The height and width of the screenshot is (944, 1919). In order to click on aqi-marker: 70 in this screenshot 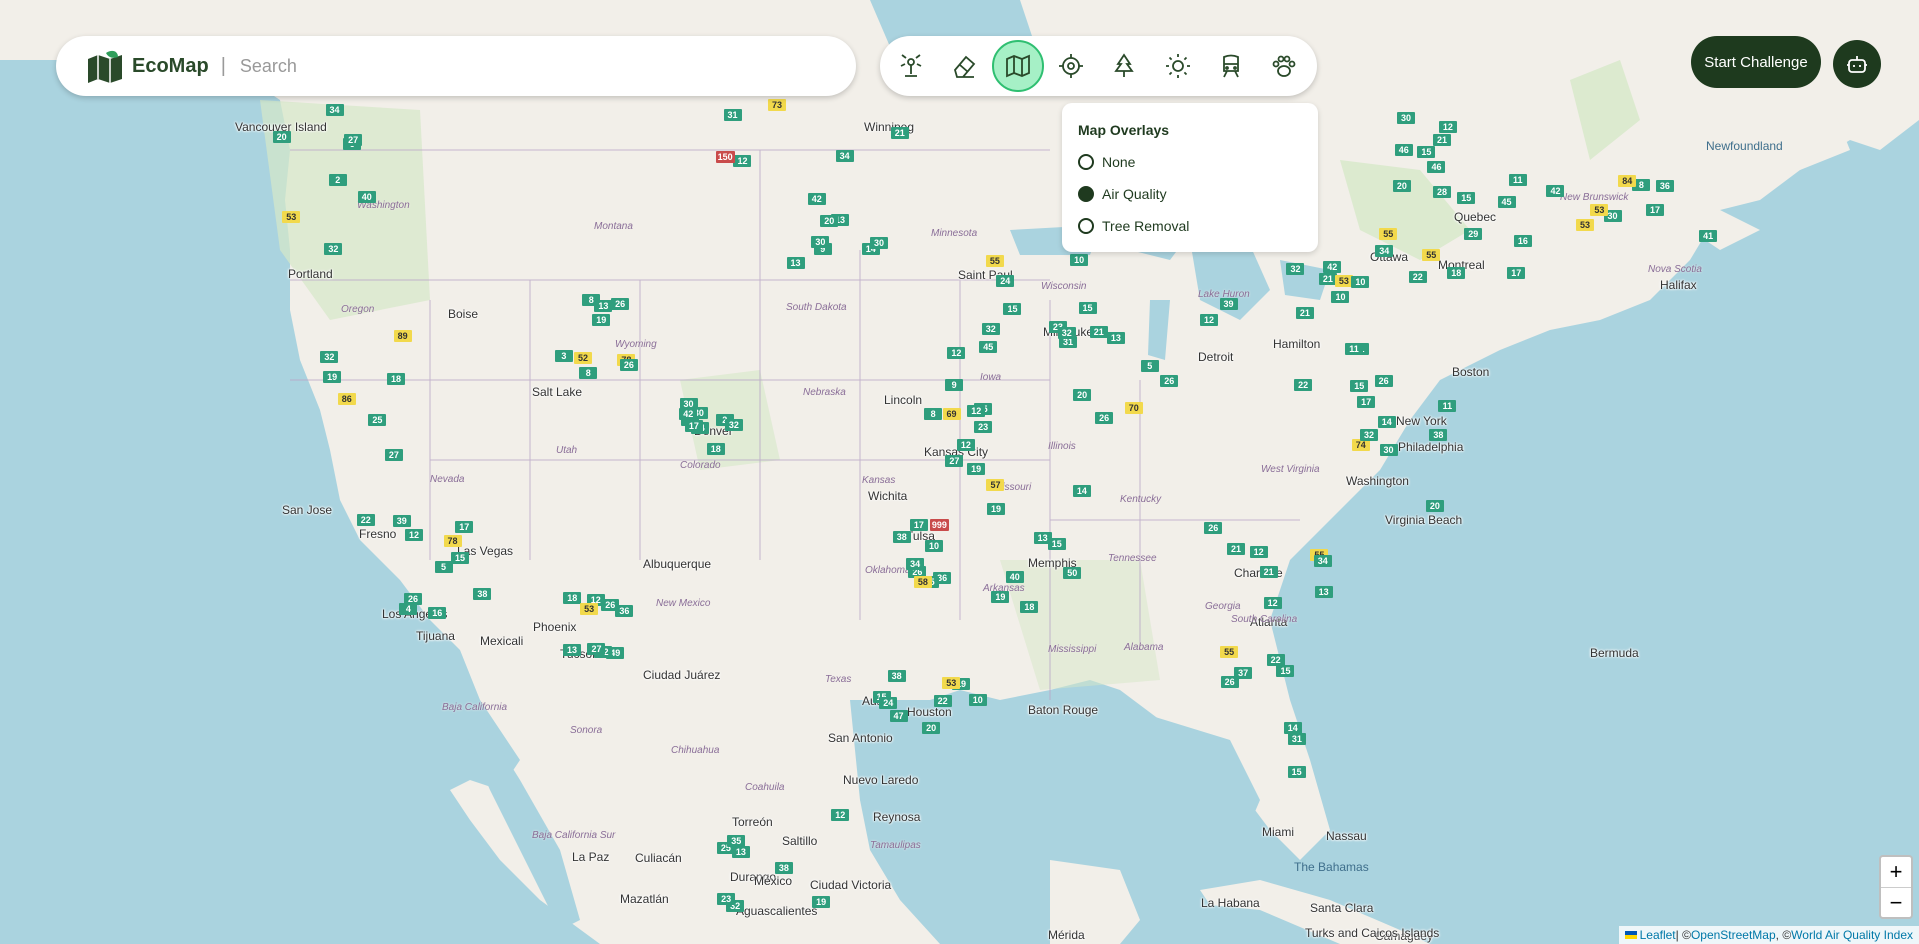, I will do `click(1133, 408)`.